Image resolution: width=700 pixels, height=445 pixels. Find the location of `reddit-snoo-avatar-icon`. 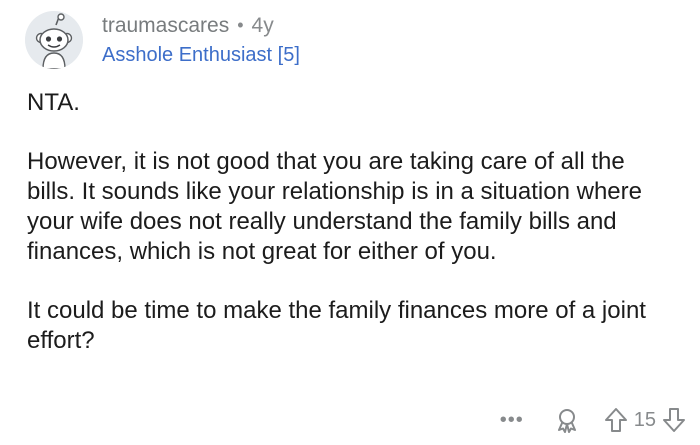

reddit-snoo-avatar-icon is located at coordinates (54, 40).